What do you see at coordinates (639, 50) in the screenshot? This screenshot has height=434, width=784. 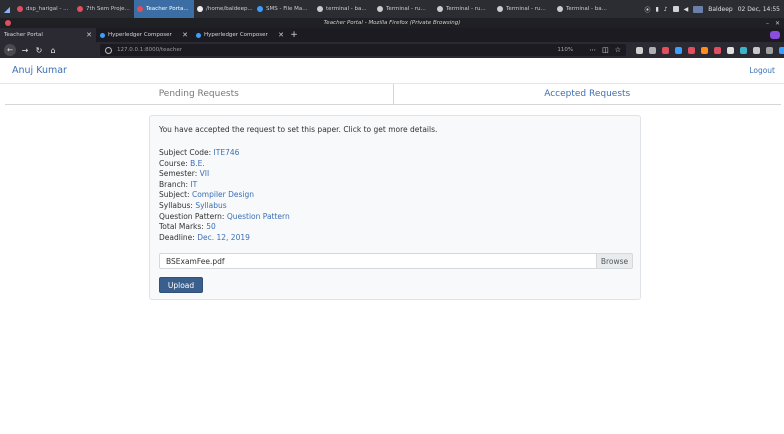 I see `download-icon` at bounding box center [639, 50].